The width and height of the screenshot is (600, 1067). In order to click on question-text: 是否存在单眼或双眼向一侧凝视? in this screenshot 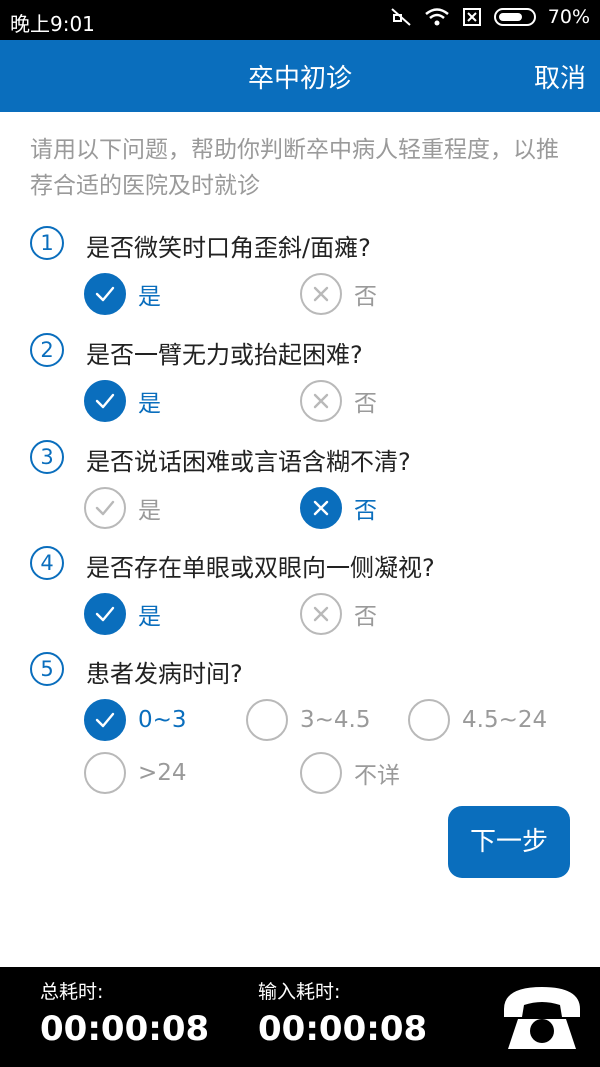, I will do `click(260, 568)`.